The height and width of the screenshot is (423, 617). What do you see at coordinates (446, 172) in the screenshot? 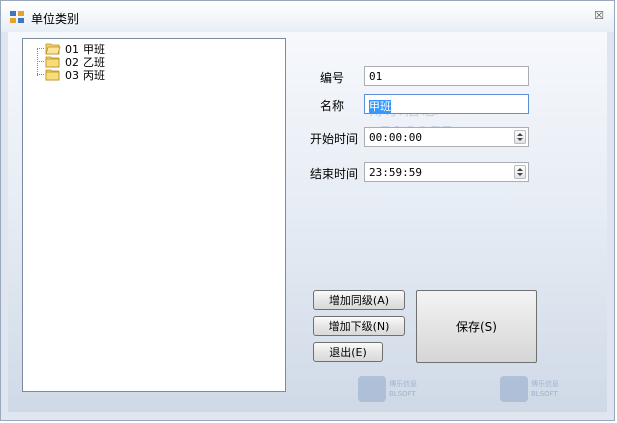
I see `end-time-input: 23:59:59` at bounding box center [446, 172].